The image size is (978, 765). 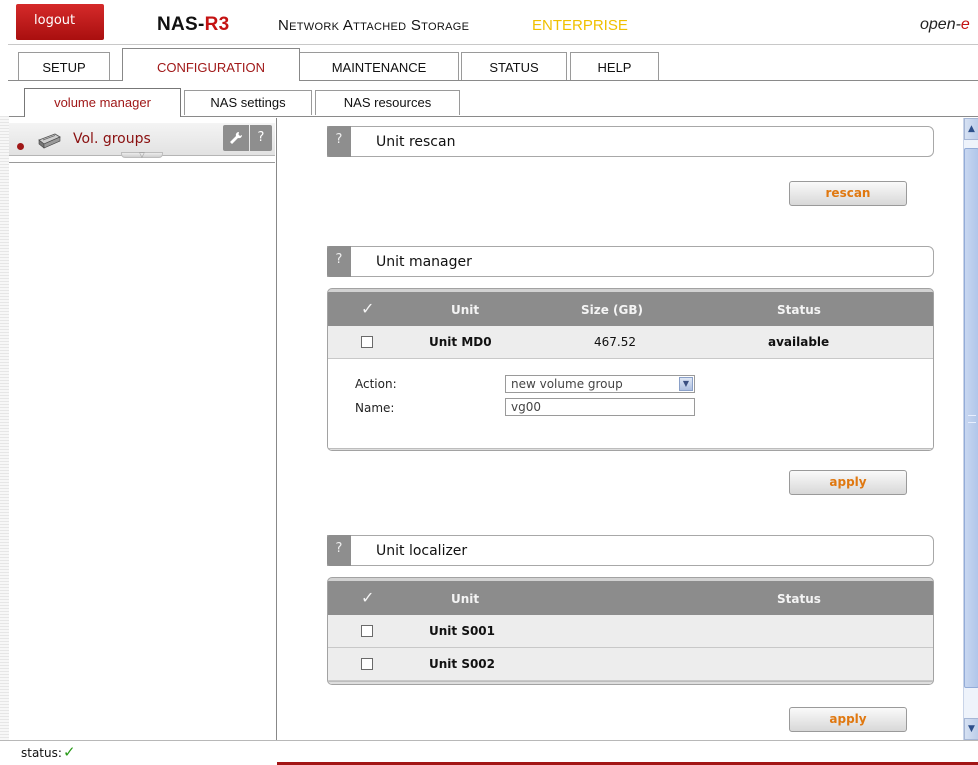 What do you see at coordinates (580, 25) in the screenshot?
I see `product-edition: ENTERPRISE` at bounding box center [580, 25].